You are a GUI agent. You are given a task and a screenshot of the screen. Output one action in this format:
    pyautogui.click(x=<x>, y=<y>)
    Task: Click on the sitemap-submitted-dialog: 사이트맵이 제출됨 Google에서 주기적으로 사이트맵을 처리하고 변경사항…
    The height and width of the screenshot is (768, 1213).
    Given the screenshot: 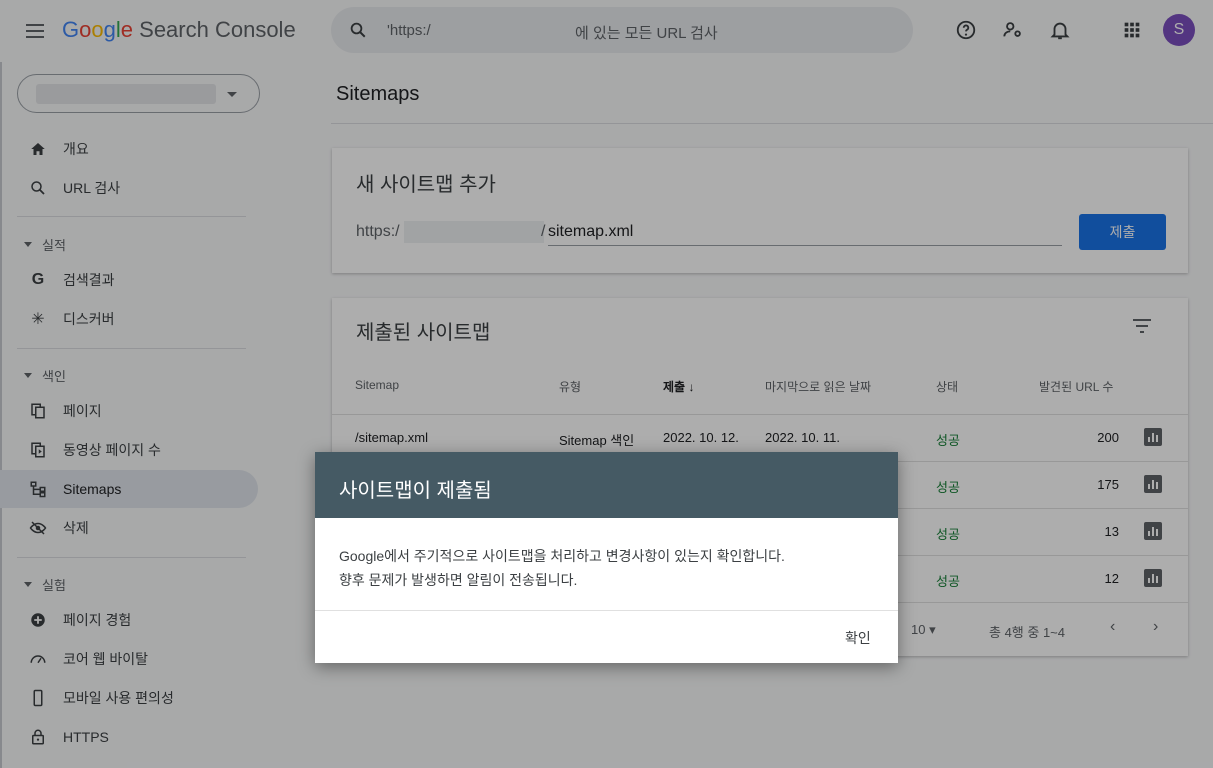 What is the action you would take?
    pyautogui.click(x=606, y=557)
    